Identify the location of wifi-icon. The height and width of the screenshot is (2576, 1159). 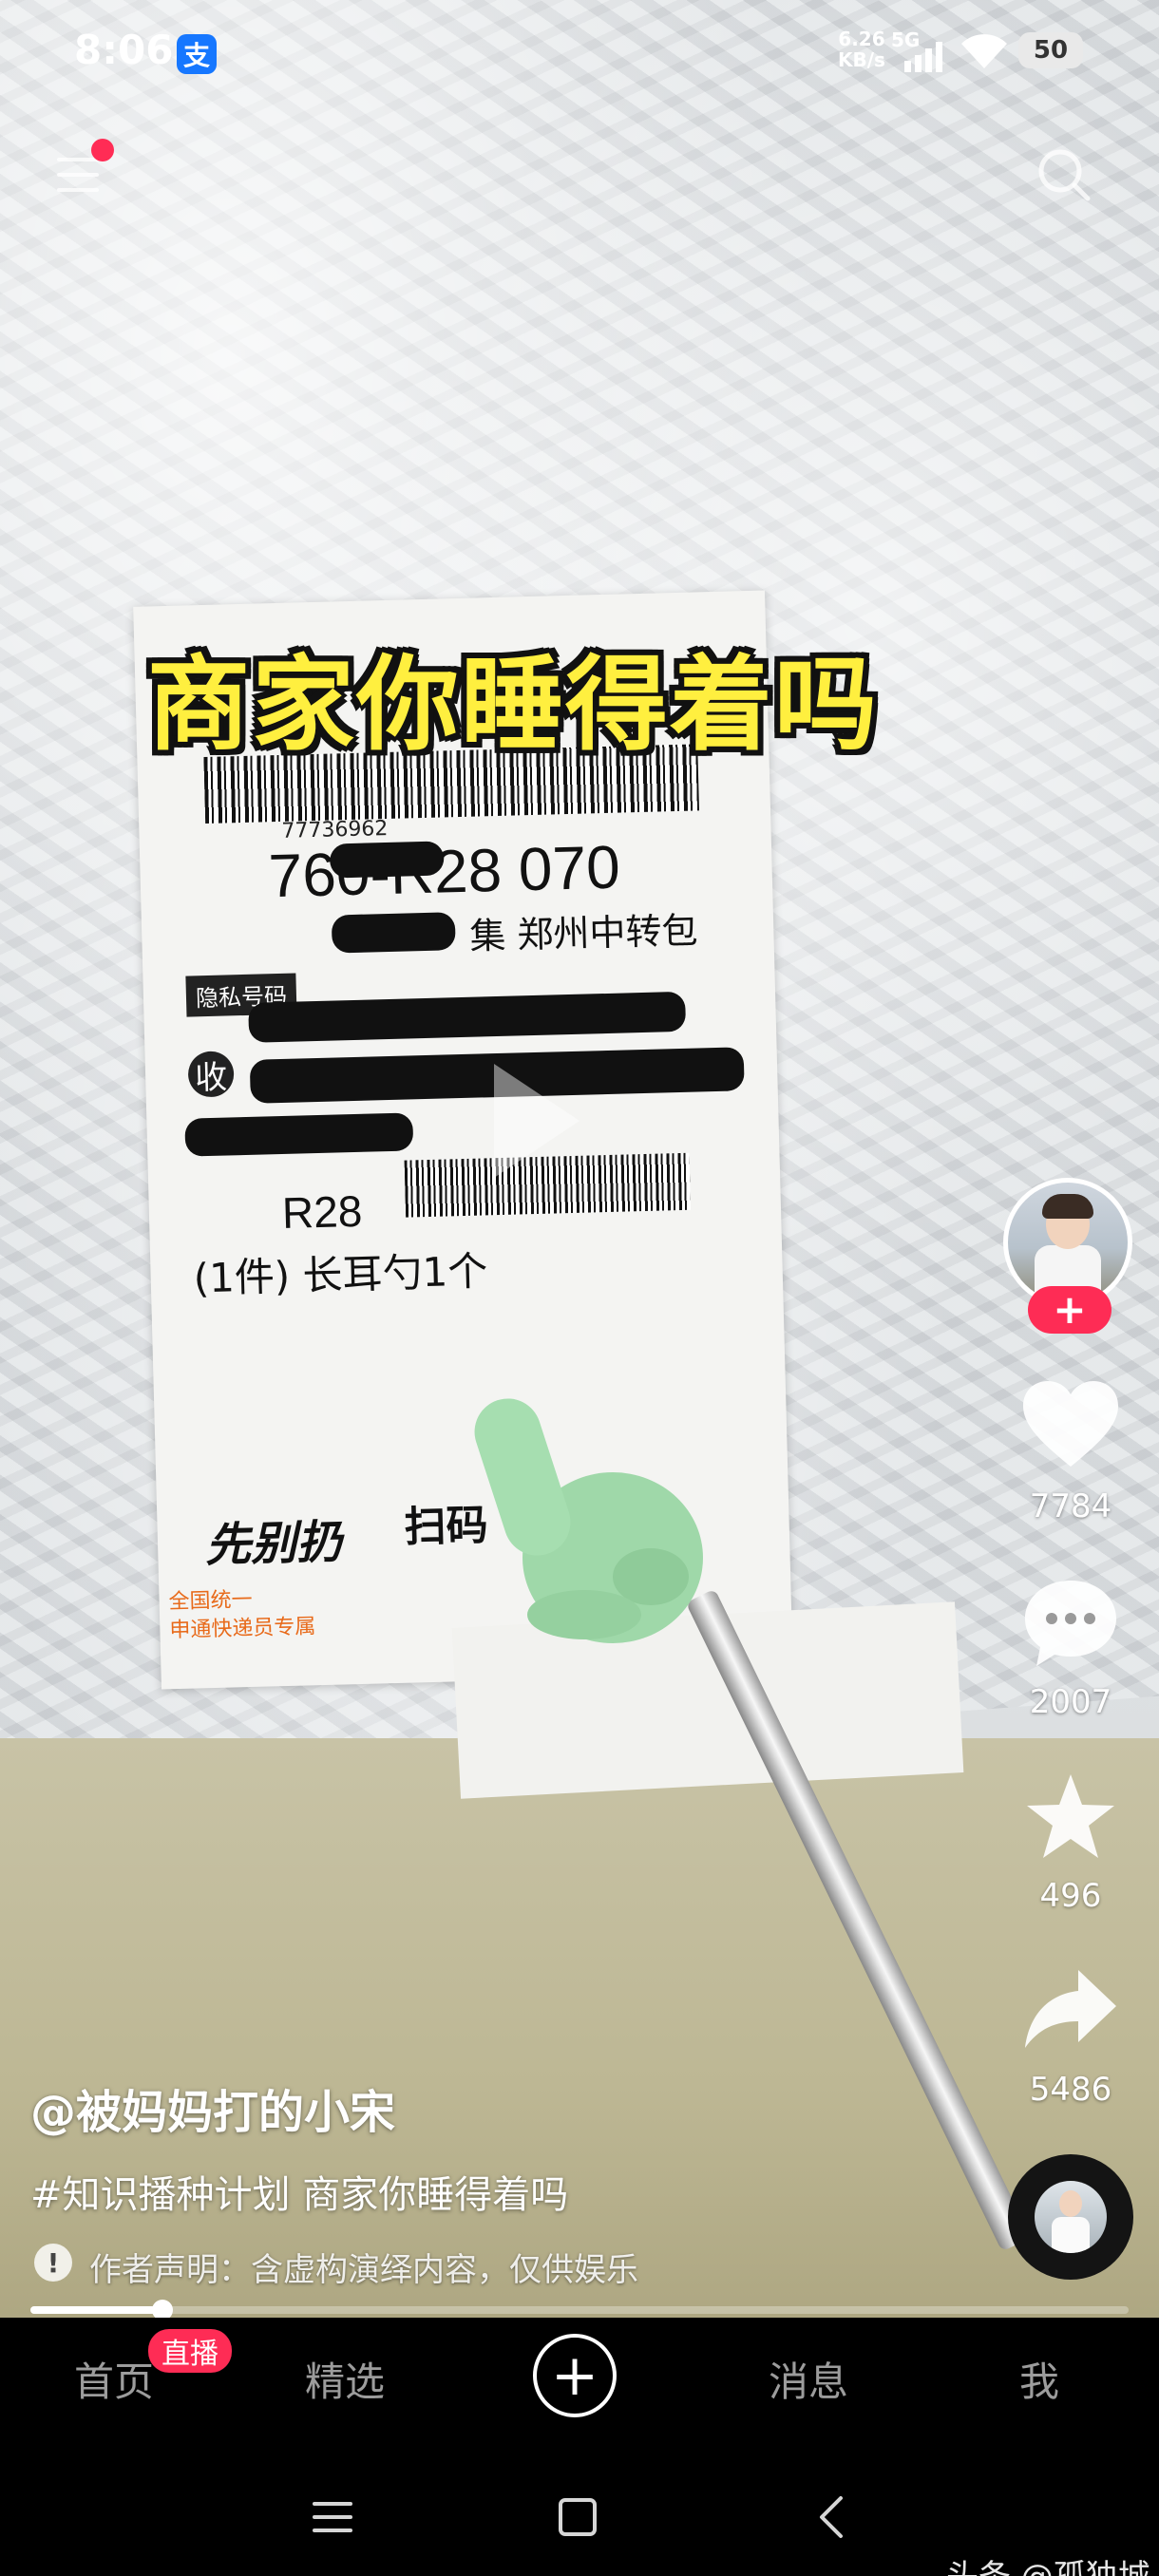
(984, 51).